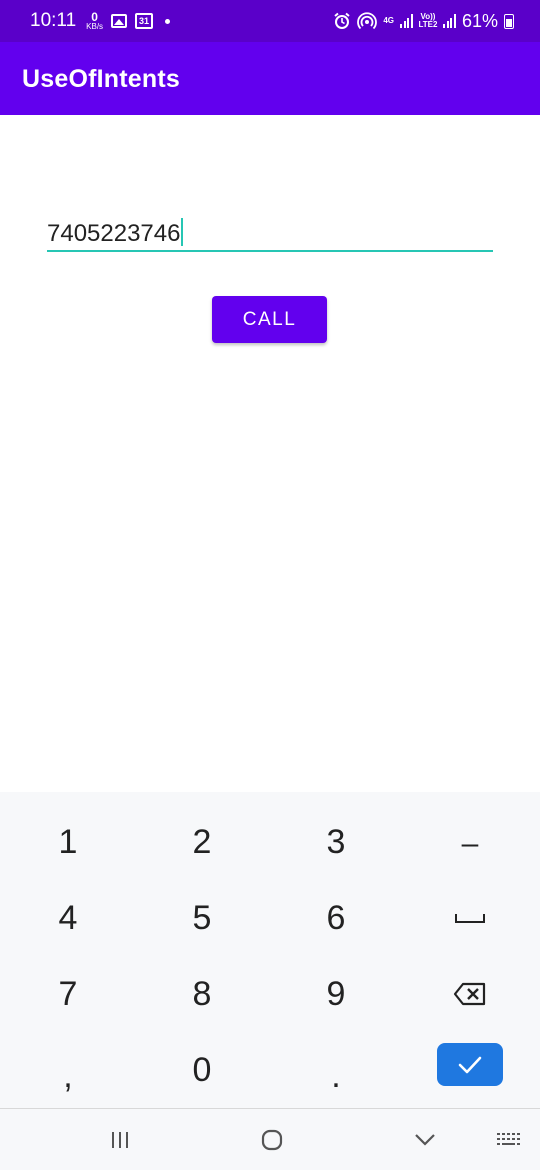  Describe the element at coordinates (269, 319) in the screenshot. I see `call-button: CALL` at that location.